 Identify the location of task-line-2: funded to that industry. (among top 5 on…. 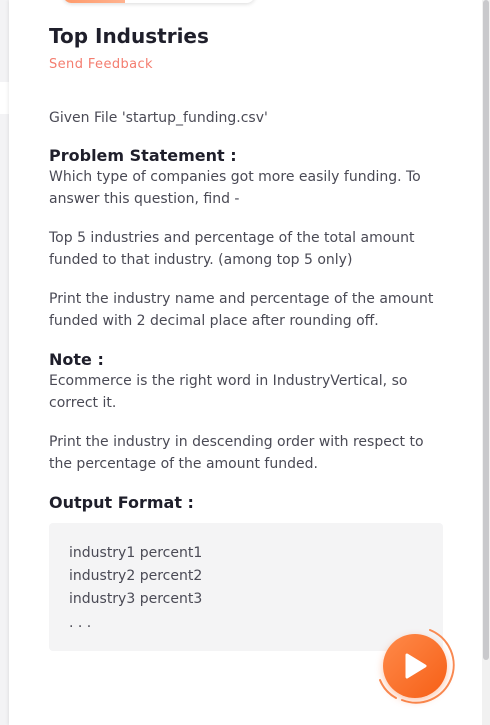
(201, 260).